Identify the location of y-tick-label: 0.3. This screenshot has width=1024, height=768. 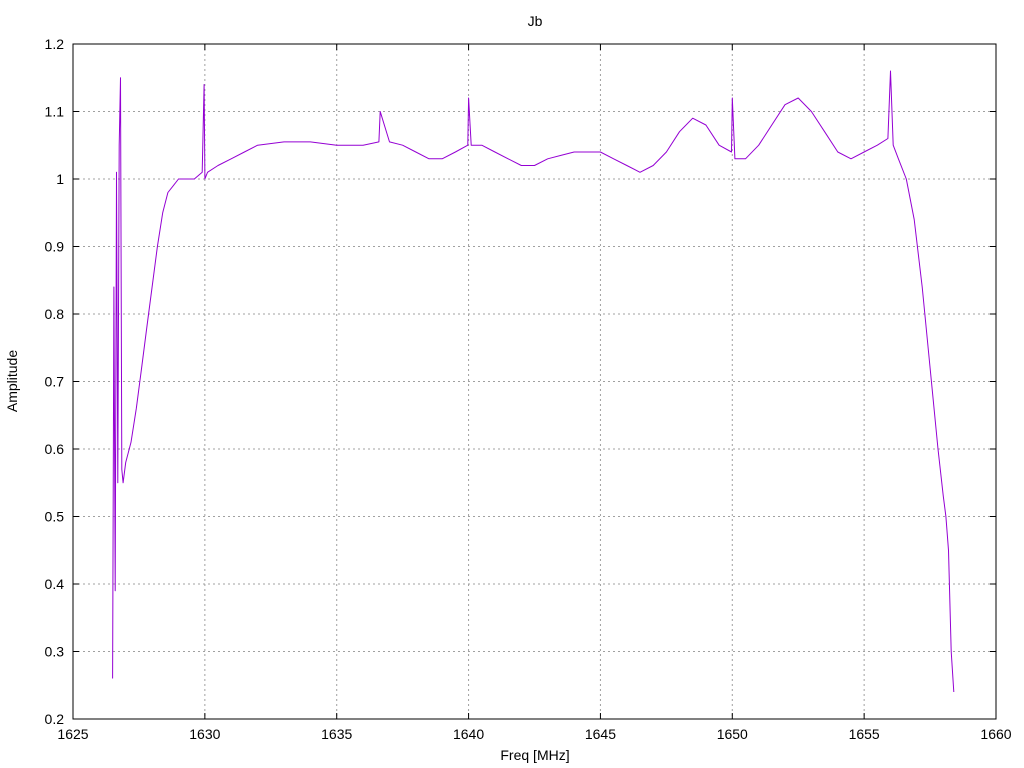
(55, 652).